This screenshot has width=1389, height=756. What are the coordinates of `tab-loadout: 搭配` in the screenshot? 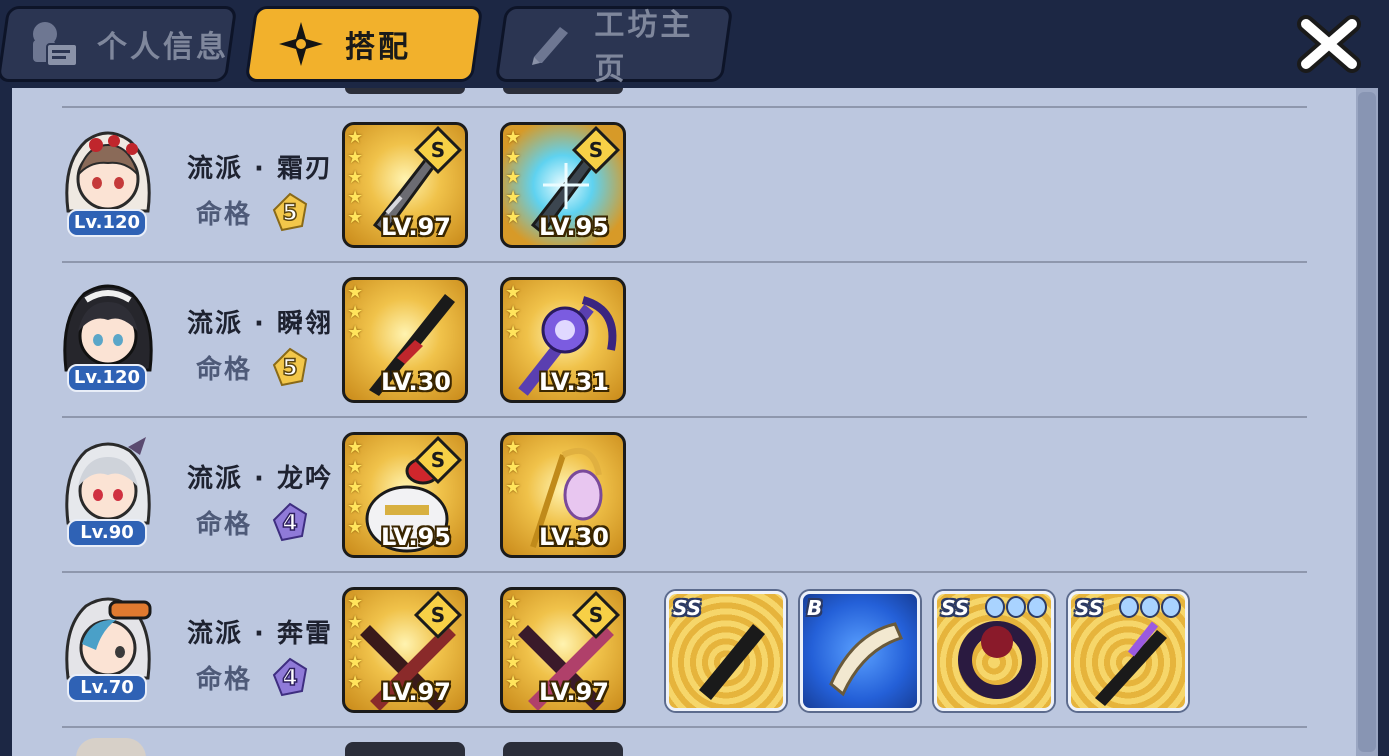 It's located at (364, 44).